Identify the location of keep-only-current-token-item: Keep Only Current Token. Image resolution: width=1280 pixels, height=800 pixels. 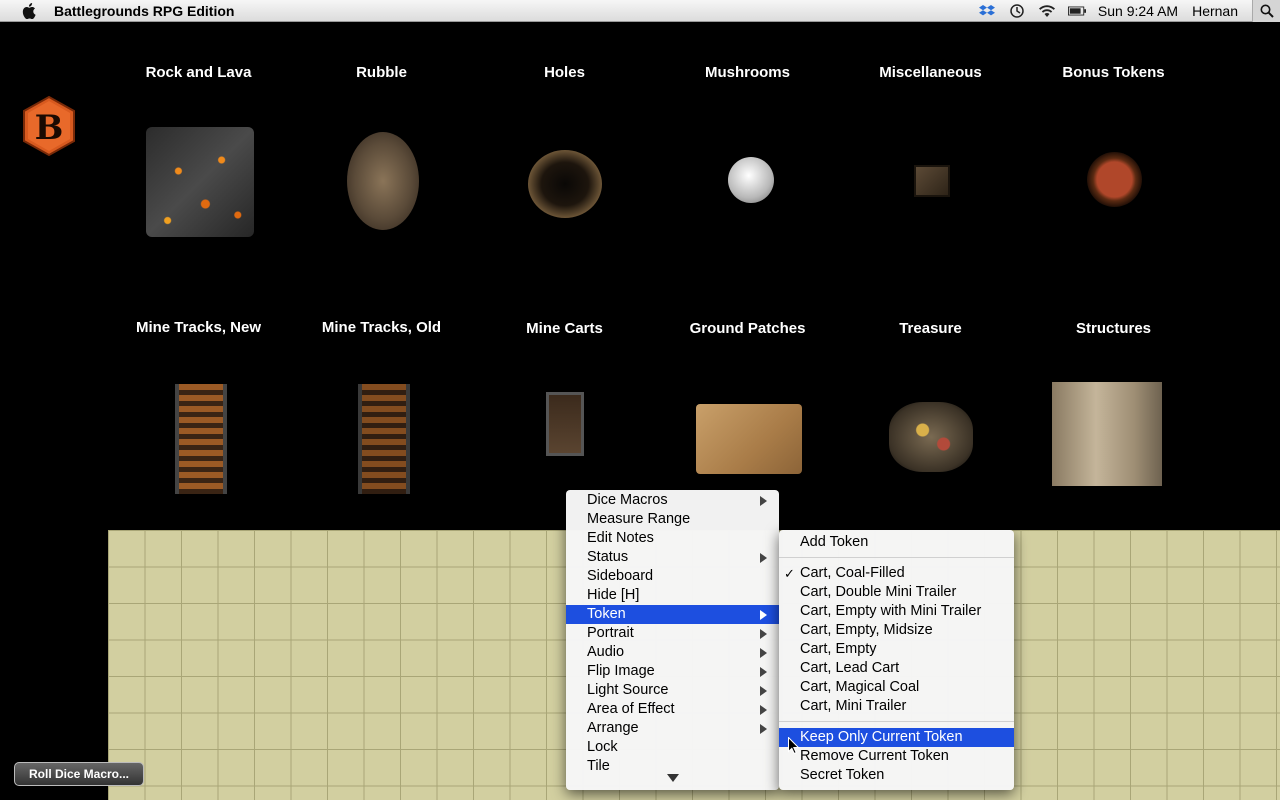
(896, 737).